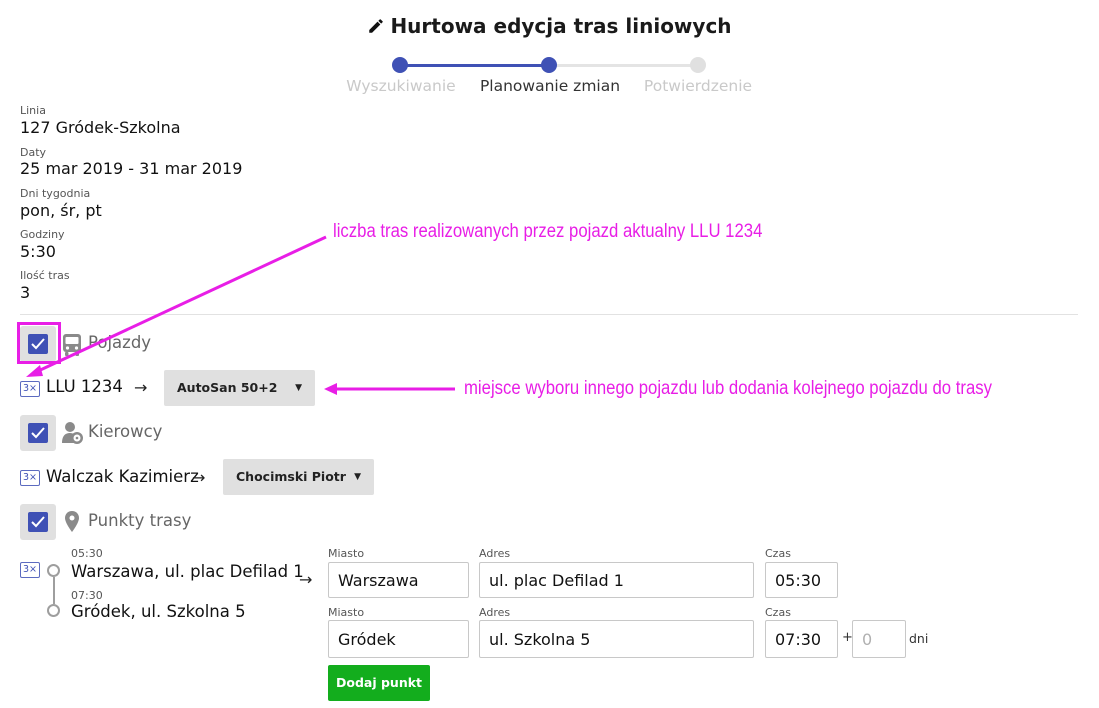  What do you see at coordinates (72, 433) in the screenshot?
I see `driver-icon` at bounding box center [72, 433].